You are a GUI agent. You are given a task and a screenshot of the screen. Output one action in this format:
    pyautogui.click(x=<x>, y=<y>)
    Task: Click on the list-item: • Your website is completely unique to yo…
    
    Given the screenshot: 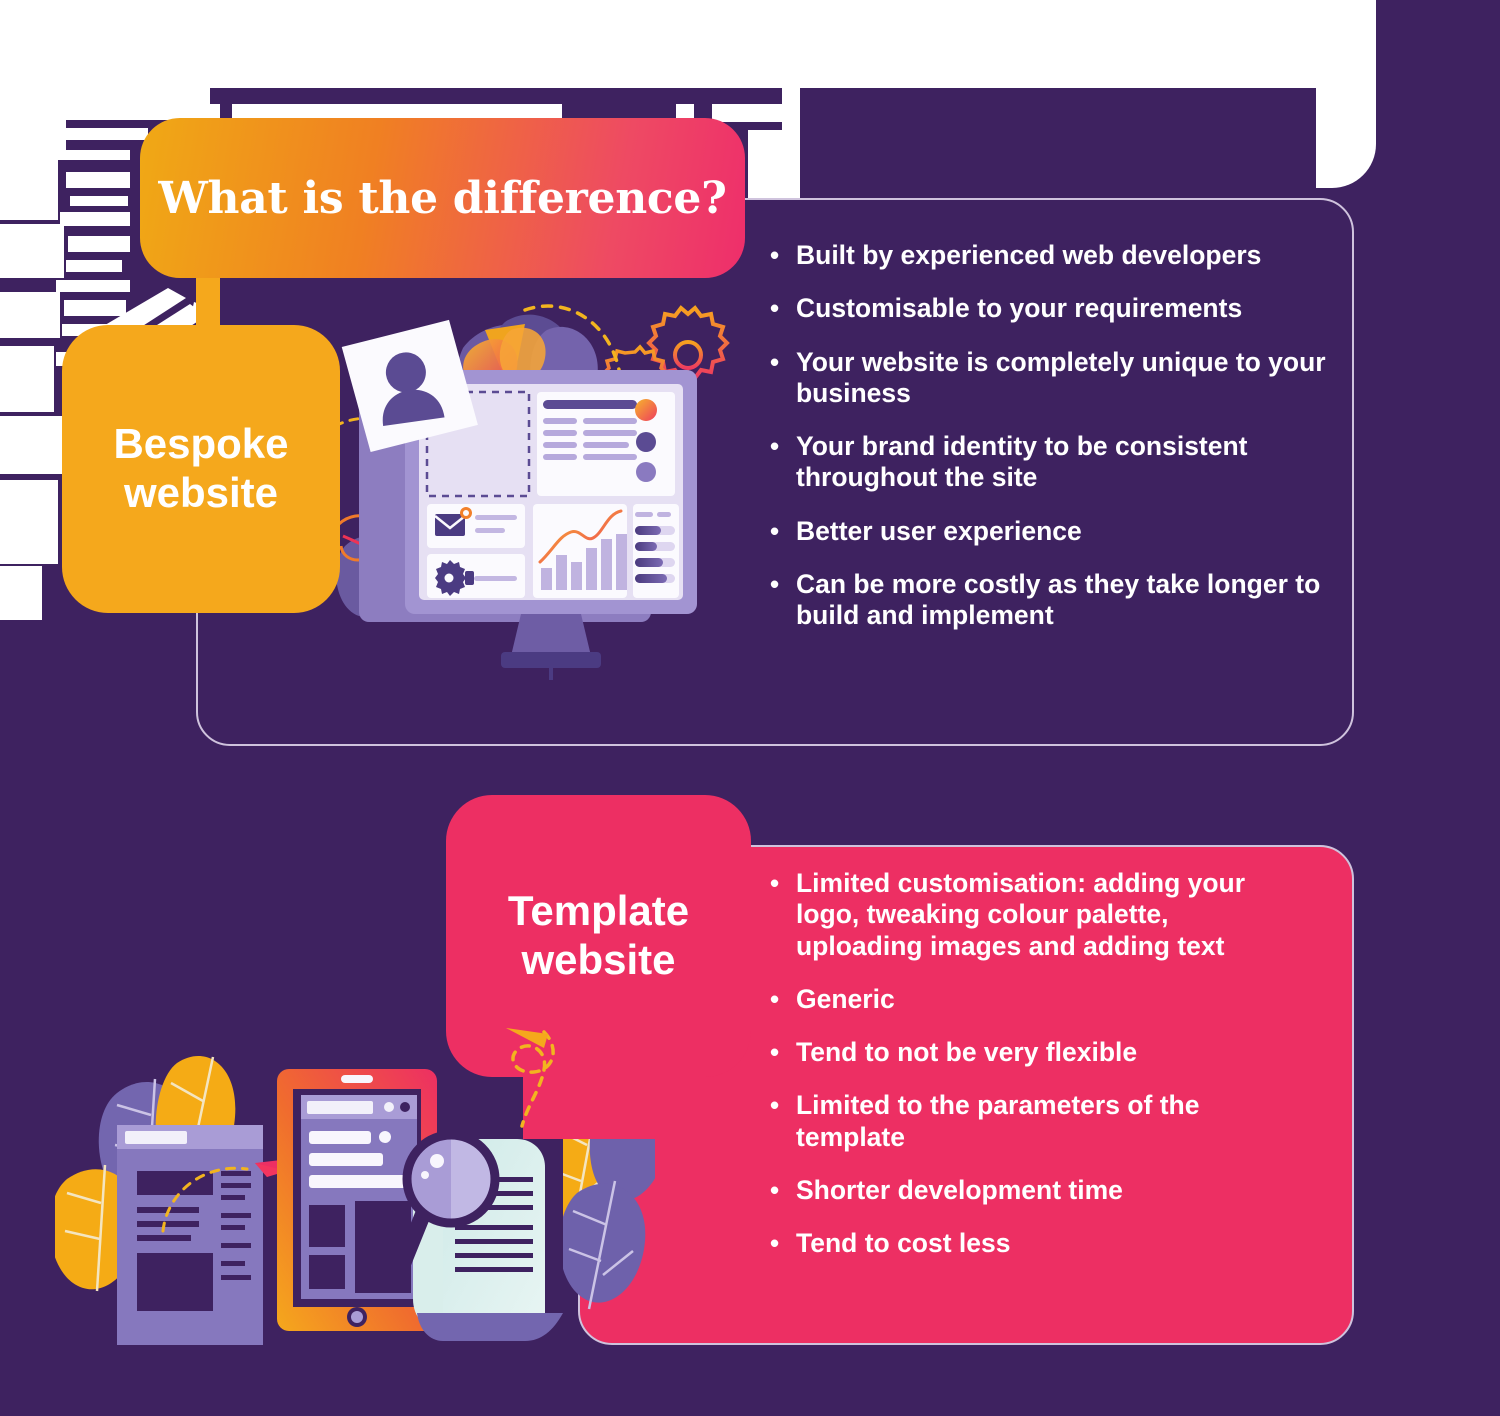 What is the action you would take?
    pyautogui.click(x=1055, y=378)
    